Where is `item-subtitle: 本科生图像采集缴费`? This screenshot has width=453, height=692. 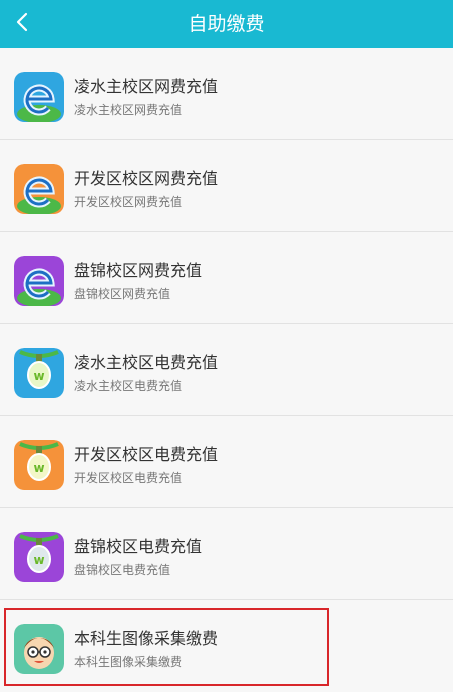
item-subtitle: 本科生图像采集缴费 is located at coordinates (128, 662).